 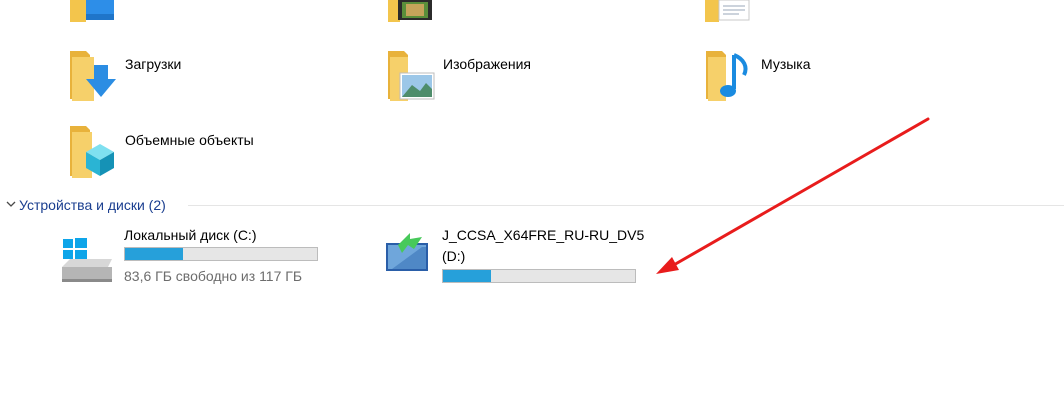 What do you see at coordinates (793, 195) in the screenshot?
I see `annotation-arrow` at bounding box center [793, 195].